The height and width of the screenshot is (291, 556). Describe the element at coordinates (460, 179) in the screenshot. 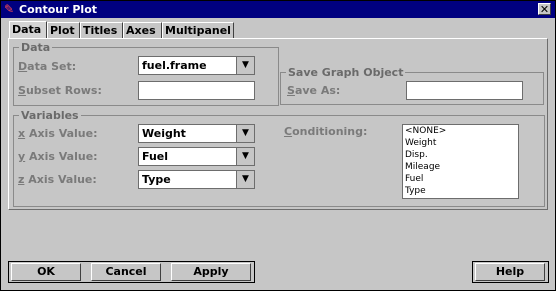

I see `list-item: Fuel` at that location.